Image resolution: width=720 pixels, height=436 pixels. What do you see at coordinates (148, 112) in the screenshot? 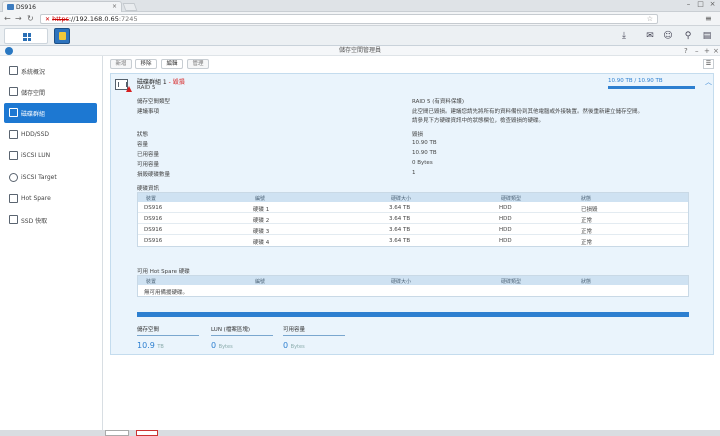
I see `prop-label: 建議事項` at bounding box center [148, 112].